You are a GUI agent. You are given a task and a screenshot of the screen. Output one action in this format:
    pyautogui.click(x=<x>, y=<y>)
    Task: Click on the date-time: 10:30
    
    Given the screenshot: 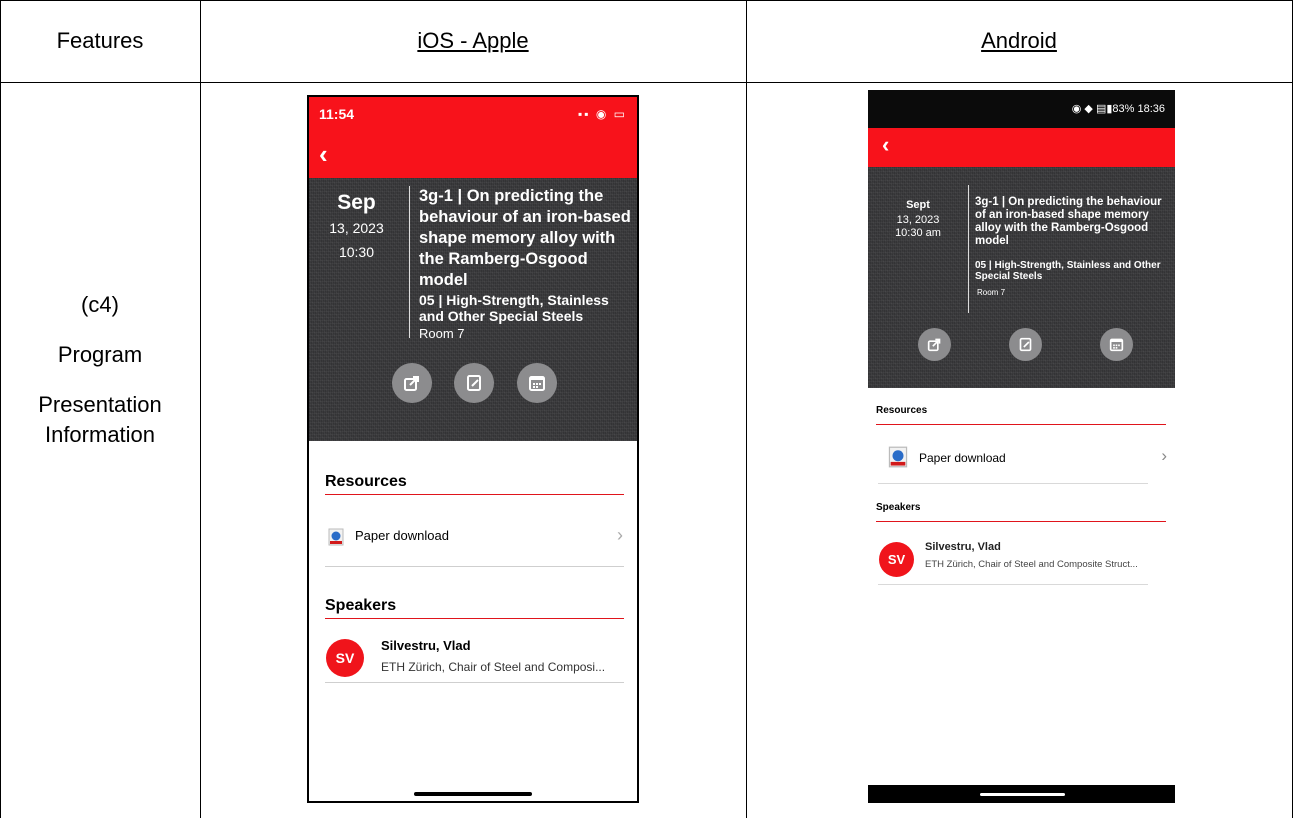 What is the action you would take?
    pyautogui.click(x=356, y=252)
    